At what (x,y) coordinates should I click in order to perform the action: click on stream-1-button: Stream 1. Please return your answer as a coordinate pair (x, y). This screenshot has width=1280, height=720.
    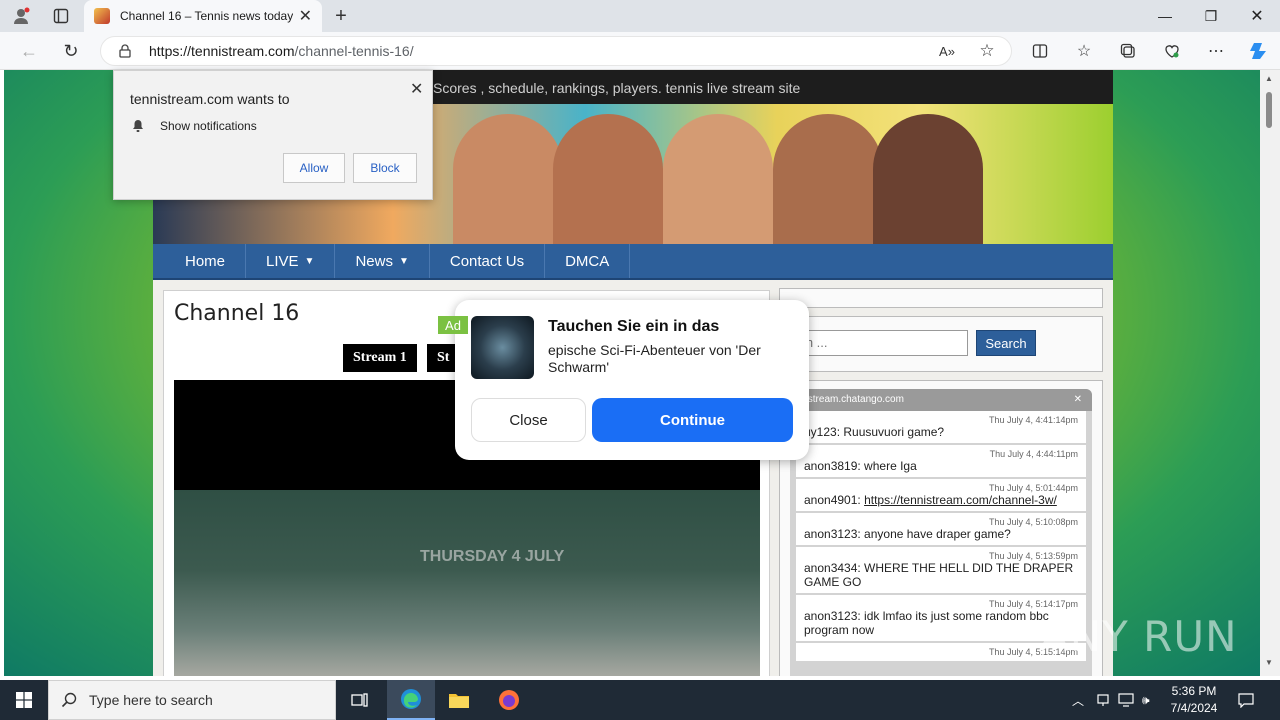
    Looking at the image, I should click on (380, 358).